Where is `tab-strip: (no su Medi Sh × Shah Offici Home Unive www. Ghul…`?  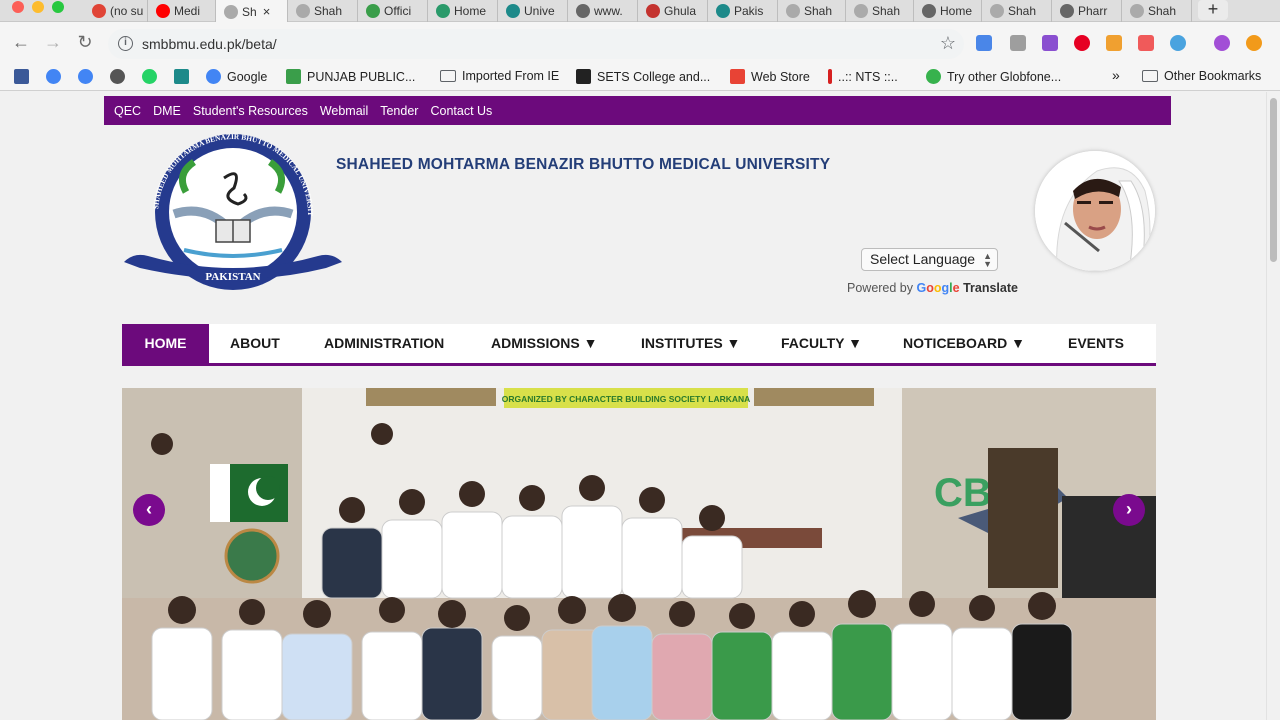 tab-strip: (no su Medi Sh × Shah Offici Home Unive www. Ghul… is located at coordinates (640, 11).